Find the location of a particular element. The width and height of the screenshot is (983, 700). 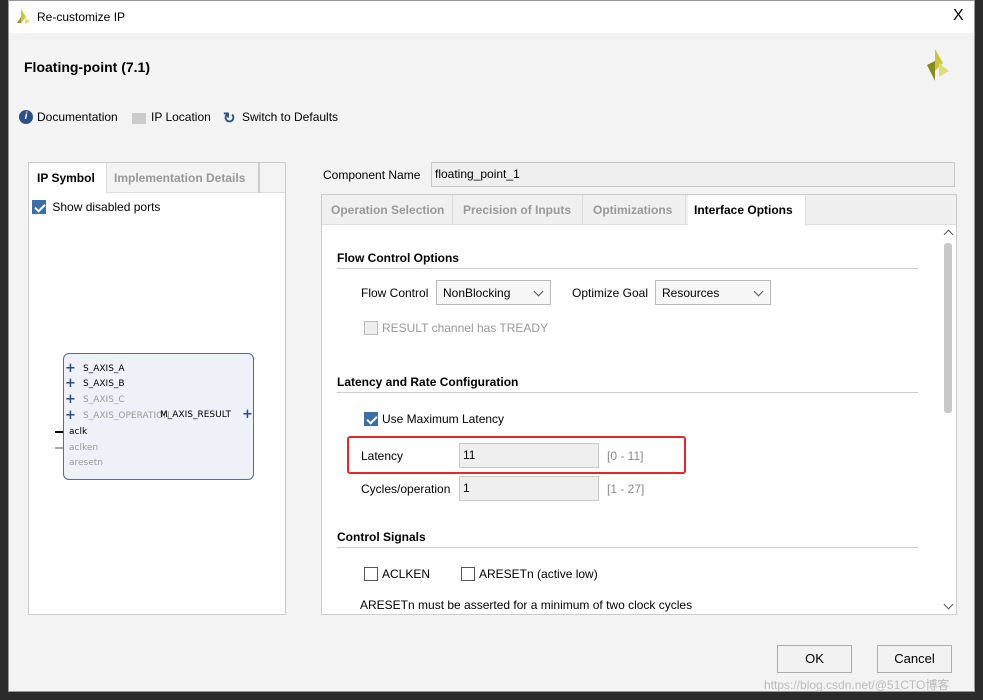

tab-ip-symbol: IP Symbol is located at coordinates (68, 178).